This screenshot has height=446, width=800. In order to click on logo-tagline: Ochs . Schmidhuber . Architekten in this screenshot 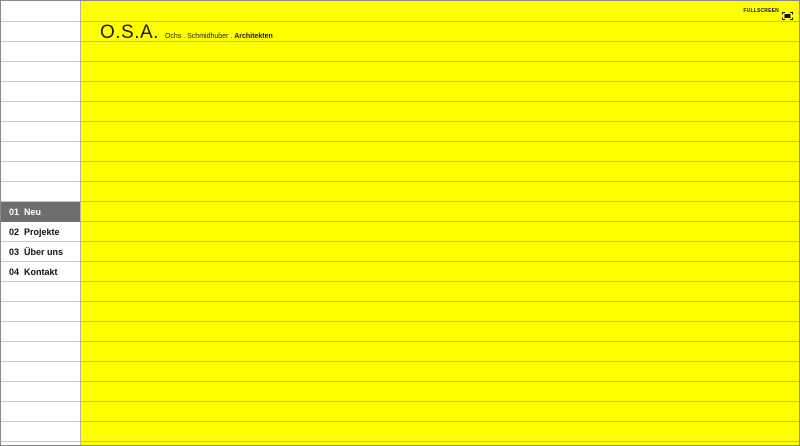, I will do `click(219, 36)`.